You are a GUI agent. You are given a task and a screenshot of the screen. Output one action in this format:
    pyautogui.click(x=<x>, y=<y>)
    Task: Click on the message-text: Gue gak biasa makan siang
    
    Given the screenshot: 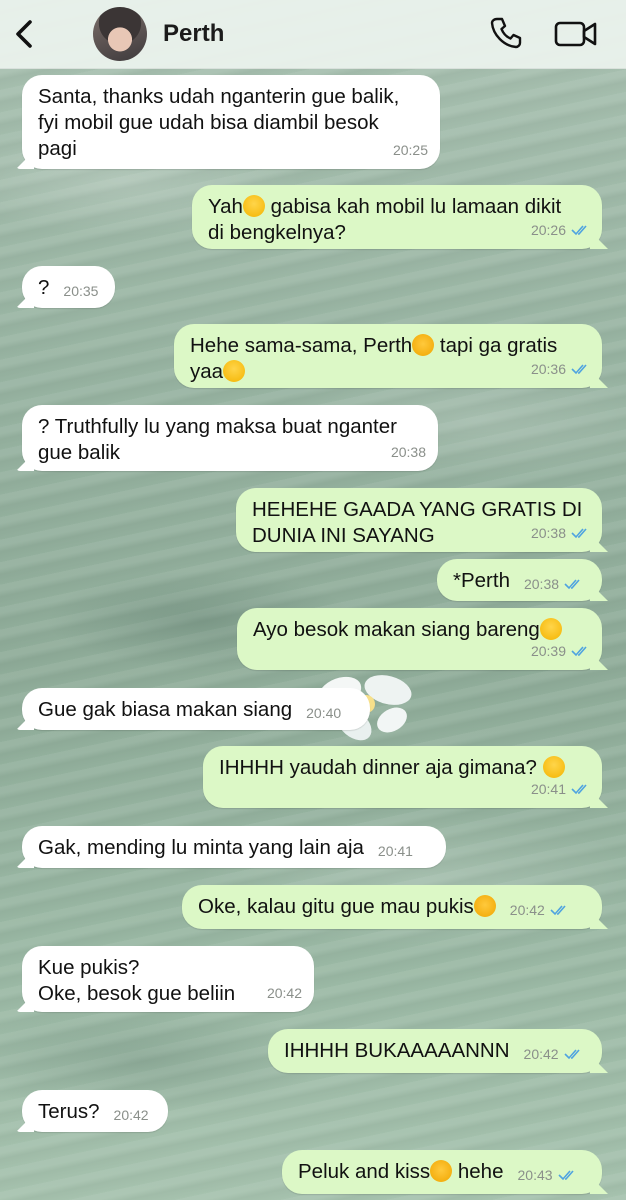 What is the action you would take?
    pyautogui.click(x=165, y=709)
    